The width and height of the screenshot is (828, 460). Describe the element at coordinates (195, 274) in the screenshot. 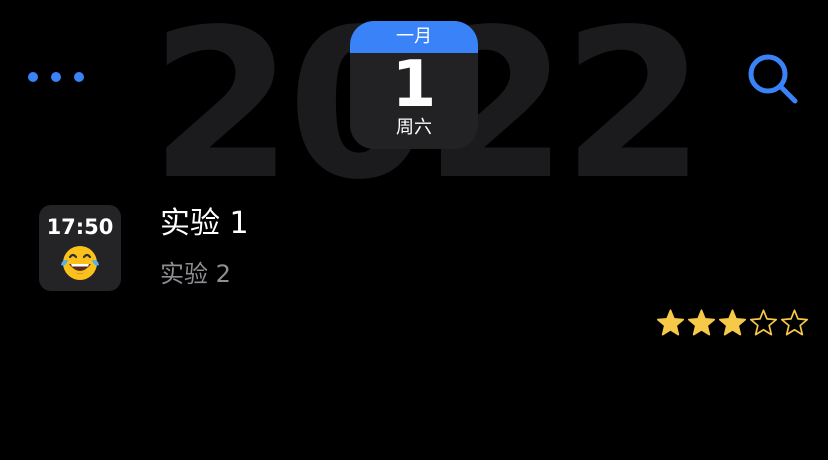

I see `entry-subtitle: 实验 2` at that location.